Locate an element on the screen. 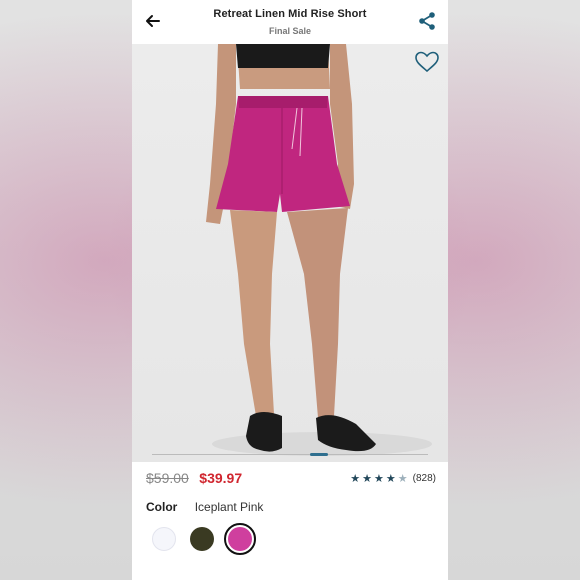 This screenshot has height=580, width=580. share-icon is located at coordinates (427, 21).